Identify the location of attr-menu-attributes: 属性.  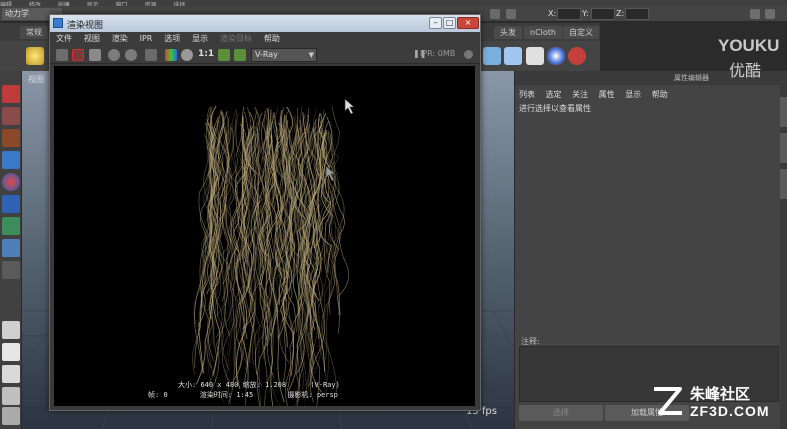
(607, 94).